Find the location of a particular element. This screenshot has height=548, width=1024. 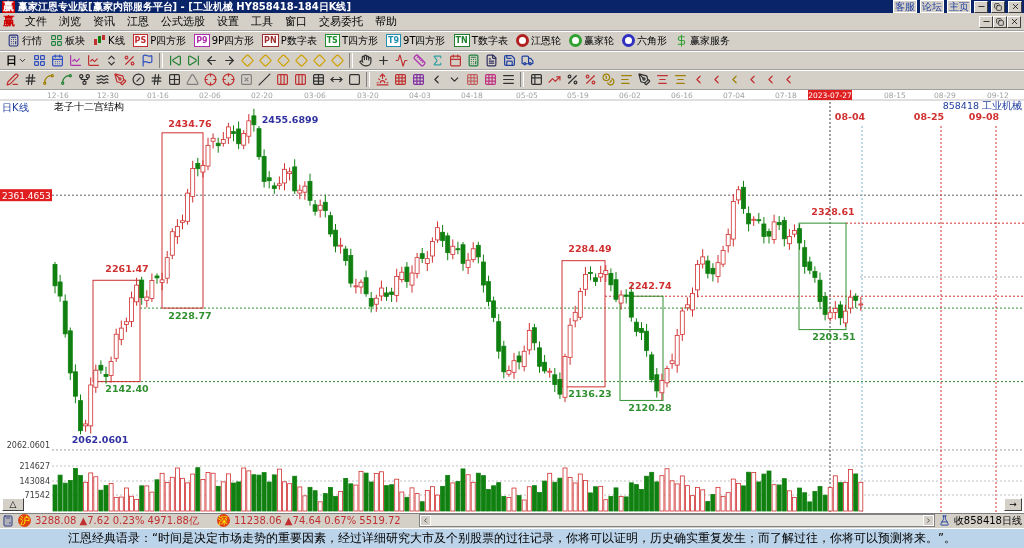

toolbar-button: 行情 is located at coordinates (24, 41).